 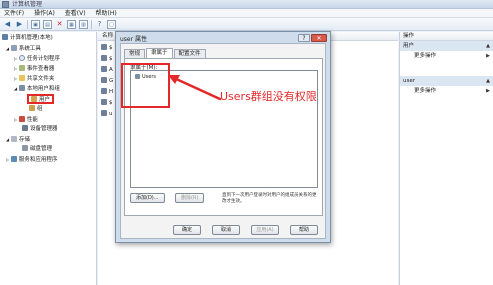 What do you see at coordinates (40, 129) in the screenshot?
I see `tree-item-device-manager: 设备管理器` at bounding box center [40, 129].